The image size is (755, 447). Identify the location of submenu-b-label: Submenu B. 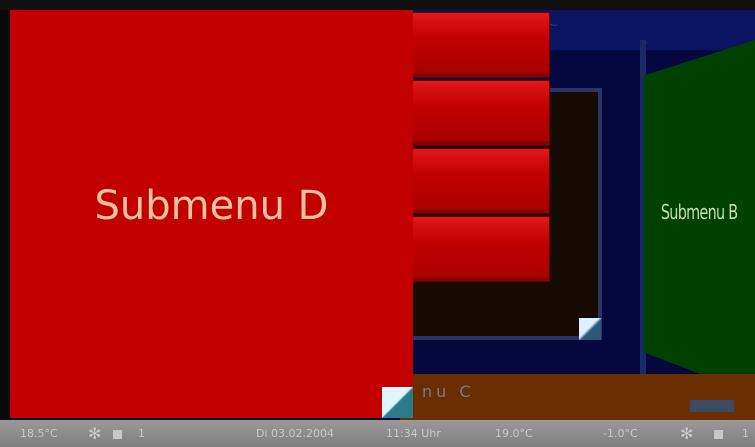
(699, 211).